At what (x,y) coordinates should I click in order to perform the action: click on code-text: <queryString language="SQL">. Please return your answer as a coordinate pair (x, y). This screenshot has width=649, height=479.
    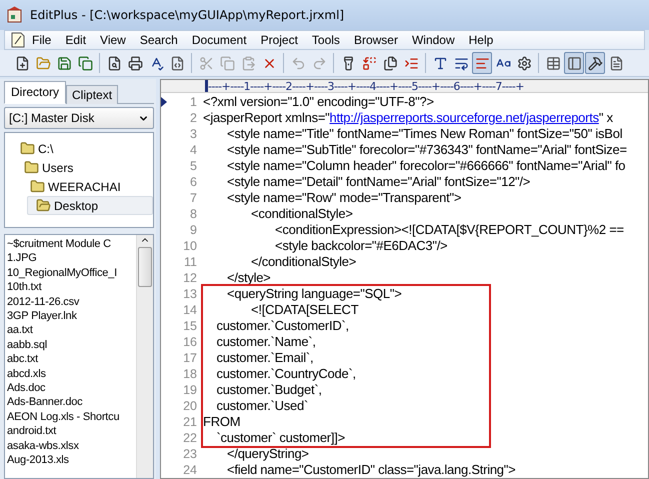
    Looking at the image, I should click on (314, 294).